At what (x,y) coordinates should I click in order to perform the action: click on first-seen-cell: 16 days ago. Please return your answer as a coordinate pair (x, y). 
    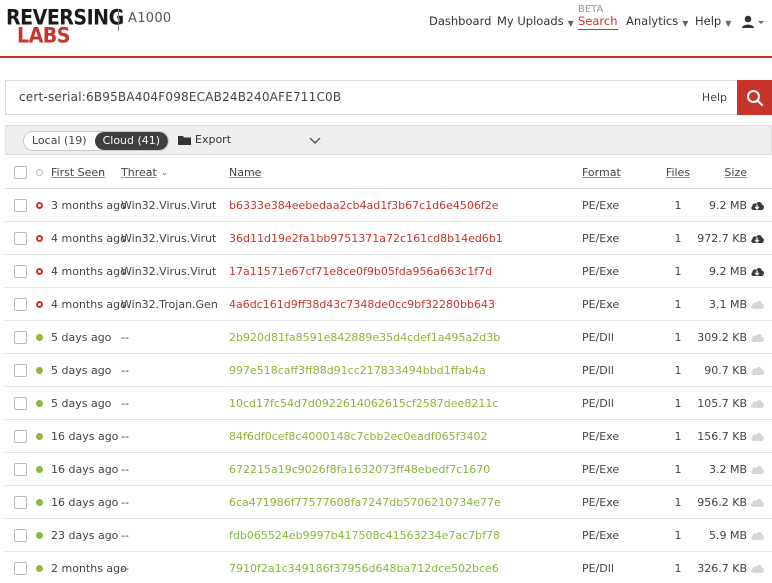
    Looking at the image, I should click on (85, 502).